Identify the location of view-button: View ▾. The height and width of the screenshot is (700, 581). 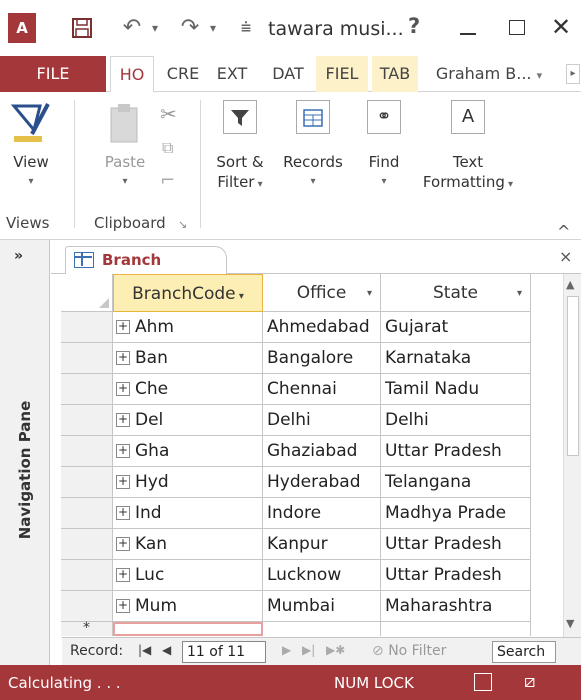
(31, 146).